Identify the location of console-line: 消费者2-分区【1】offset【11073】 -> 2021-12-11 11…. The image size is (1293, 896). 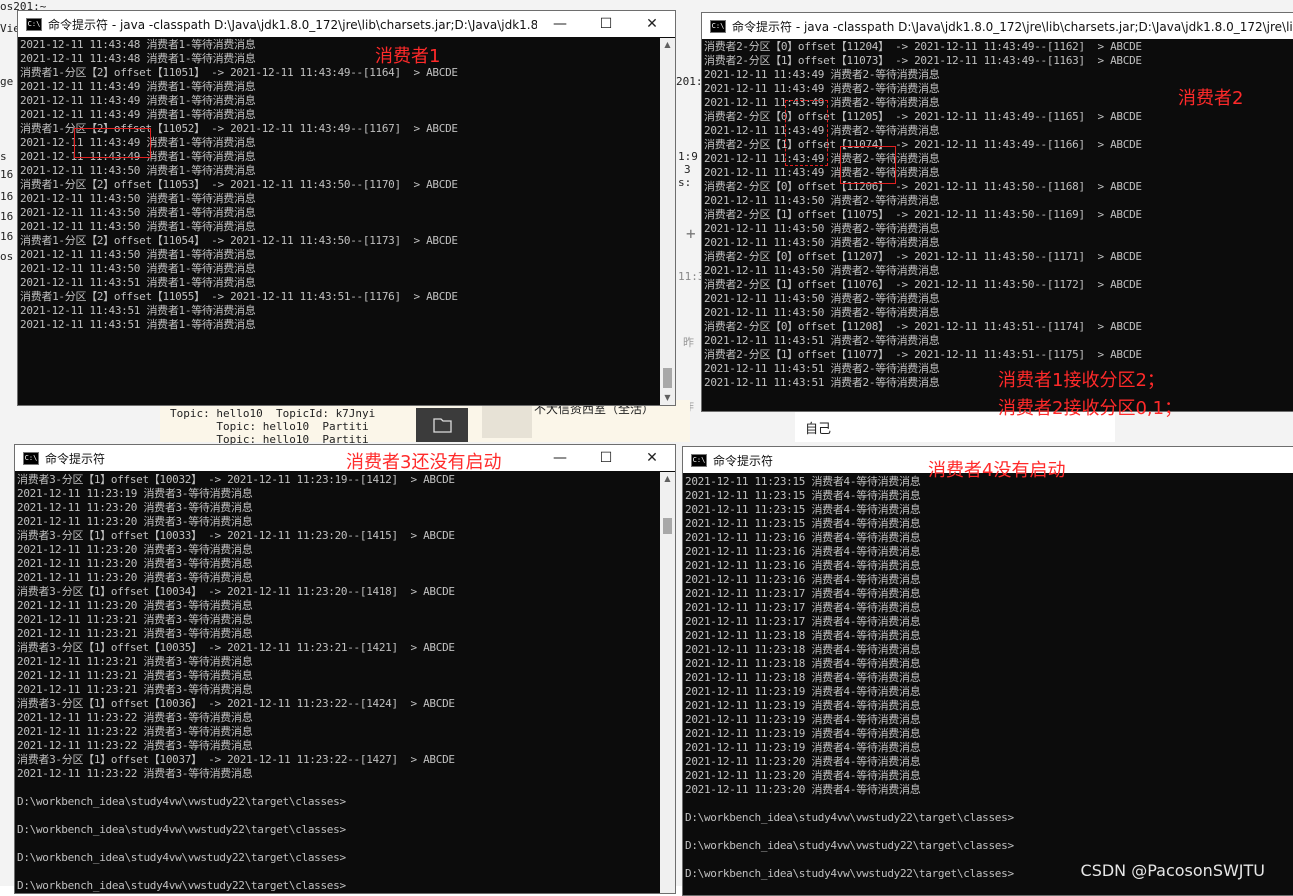
(923, 60).